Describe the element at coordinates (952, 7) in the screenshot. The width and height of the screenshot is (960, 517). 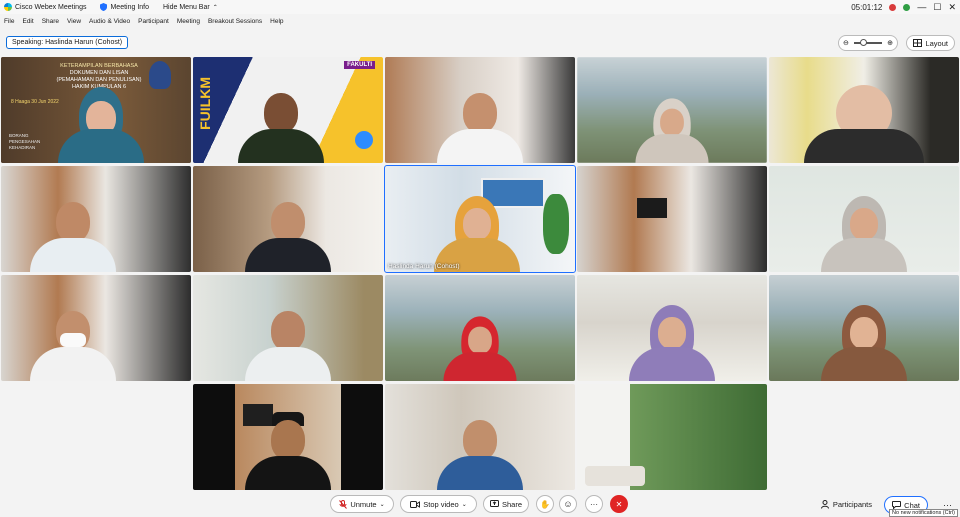
I see `close-icon: ✕` at that location.